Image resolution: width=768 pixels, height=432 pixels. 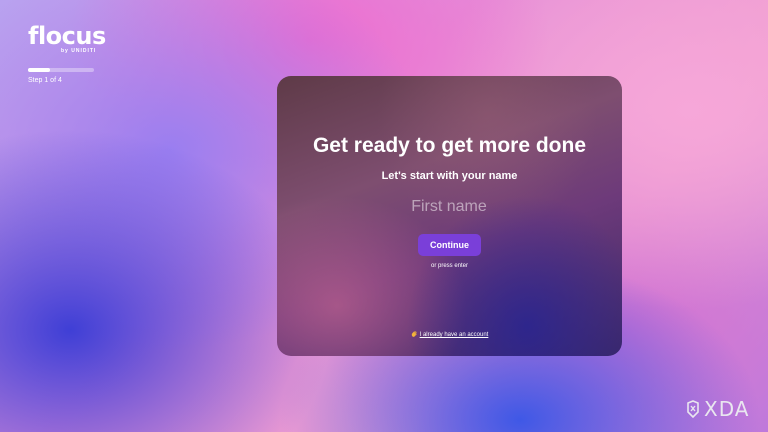 I want to click on existing-account-link-label: I already have an account, so click(x=454, y=335).